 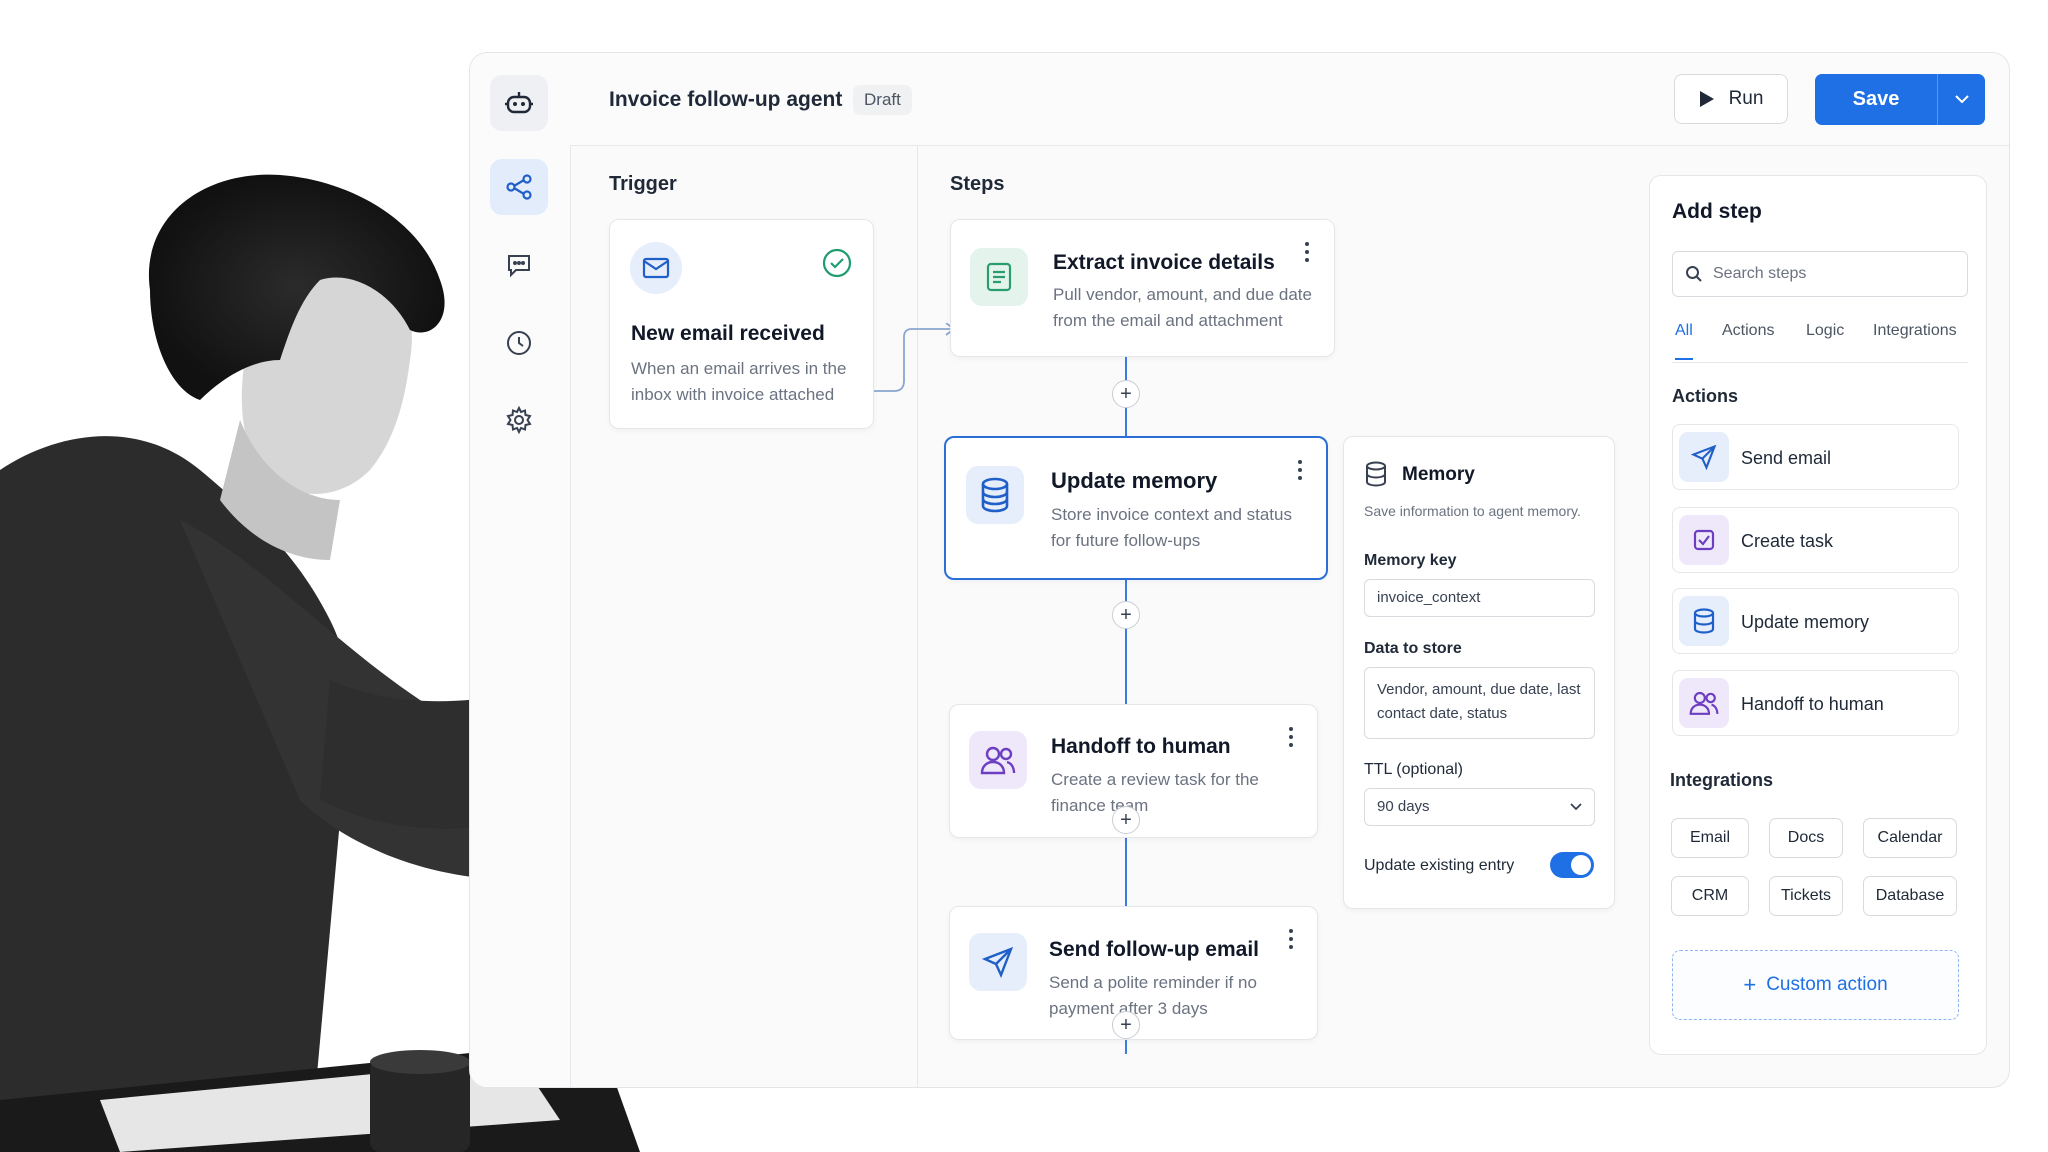 I want to click on save-button-group: Save, so click(x=1900, y=99).